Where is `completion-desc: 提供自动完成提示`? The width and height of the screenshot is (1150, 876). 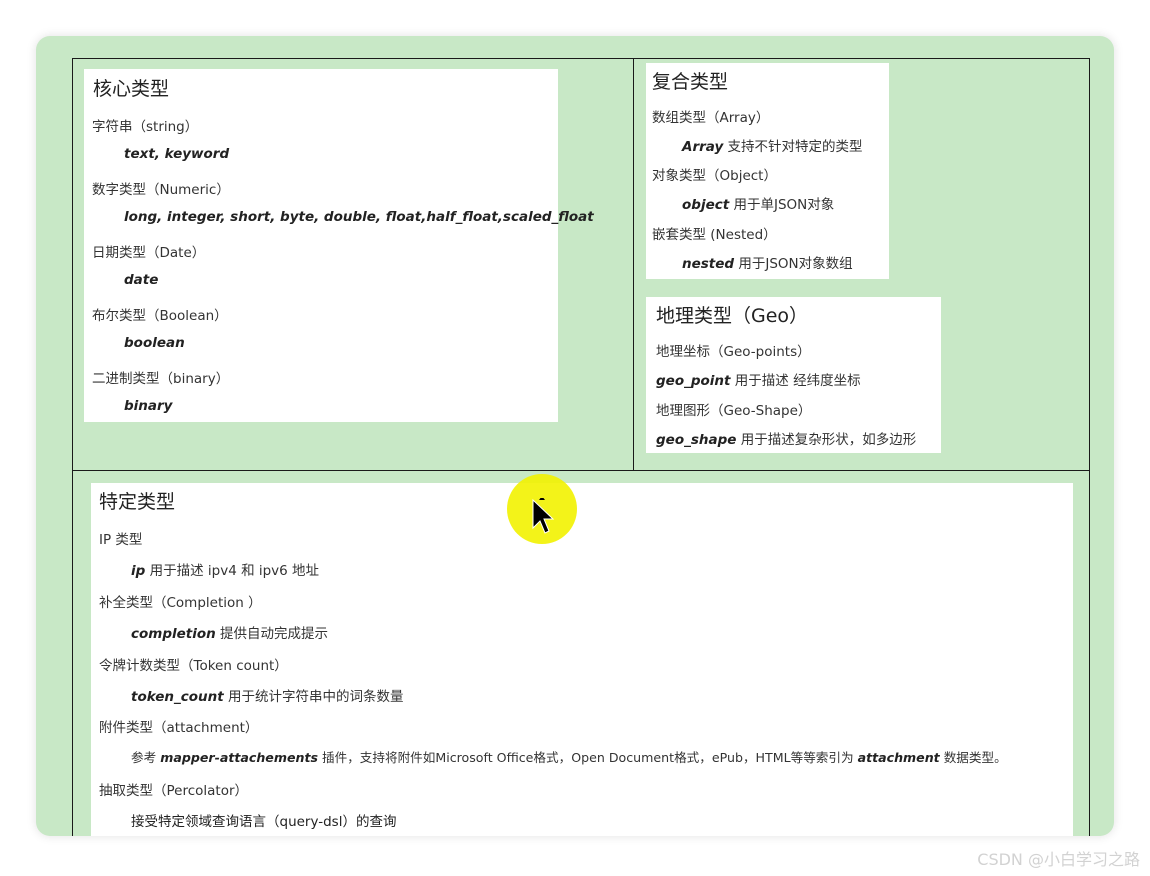
completion-desc: 提供自动完成提示 is located at coordinates (272, 634).